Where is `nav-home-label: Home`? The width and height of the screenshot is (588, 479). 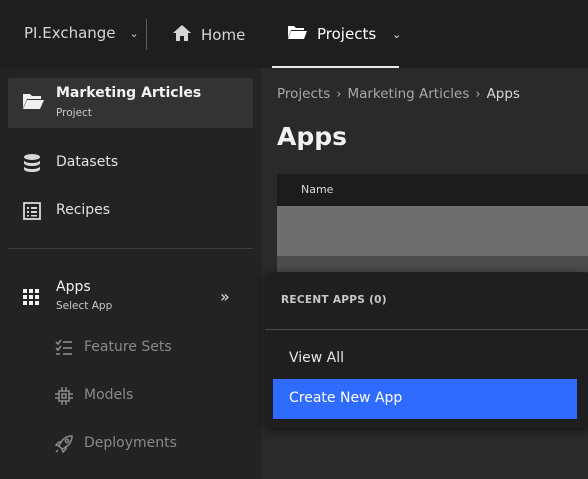 nav-home-label: Home is located at coordinates (223, 35).